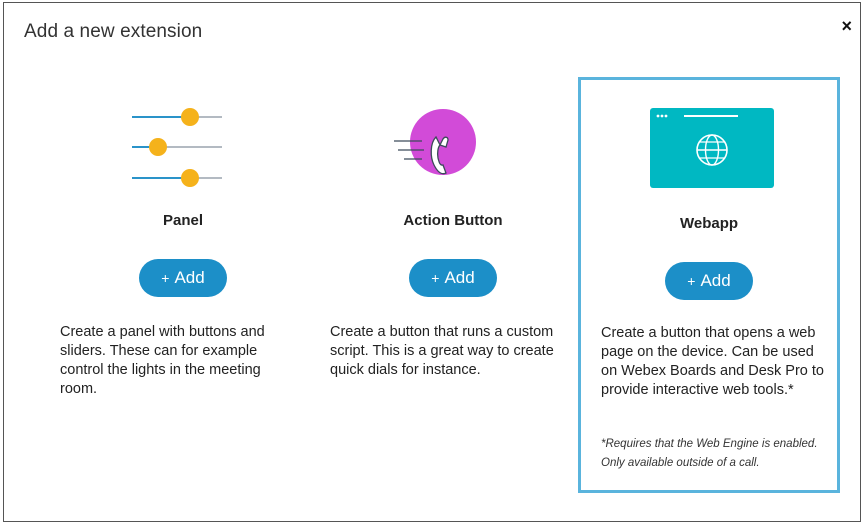  I want to click on browser-globe-icon, so click(709, 148).